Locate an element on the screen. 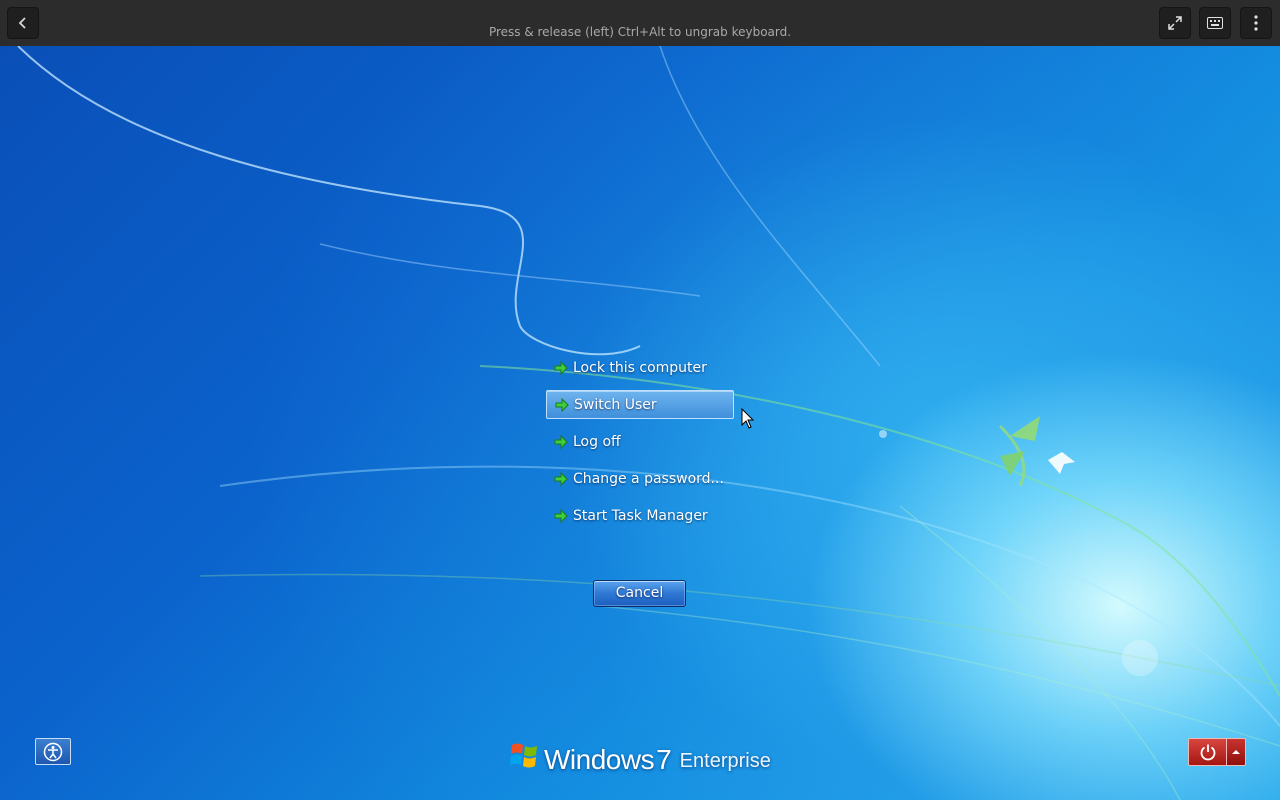 This screenshot has width=1280, height=800. cancel-button: Cancel is located at coordinates (639, 593).